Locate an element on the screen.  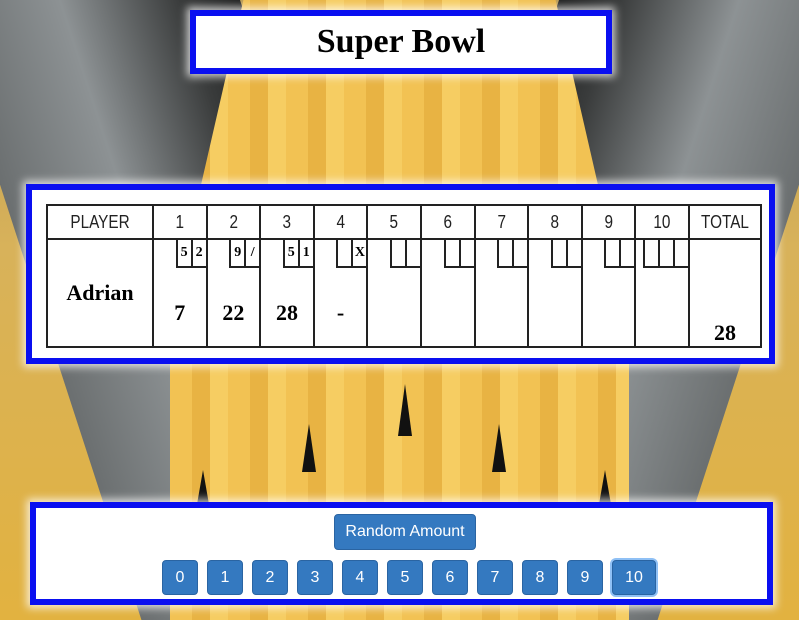
pins-1-button: 1 is located at coordinates (225, 577).